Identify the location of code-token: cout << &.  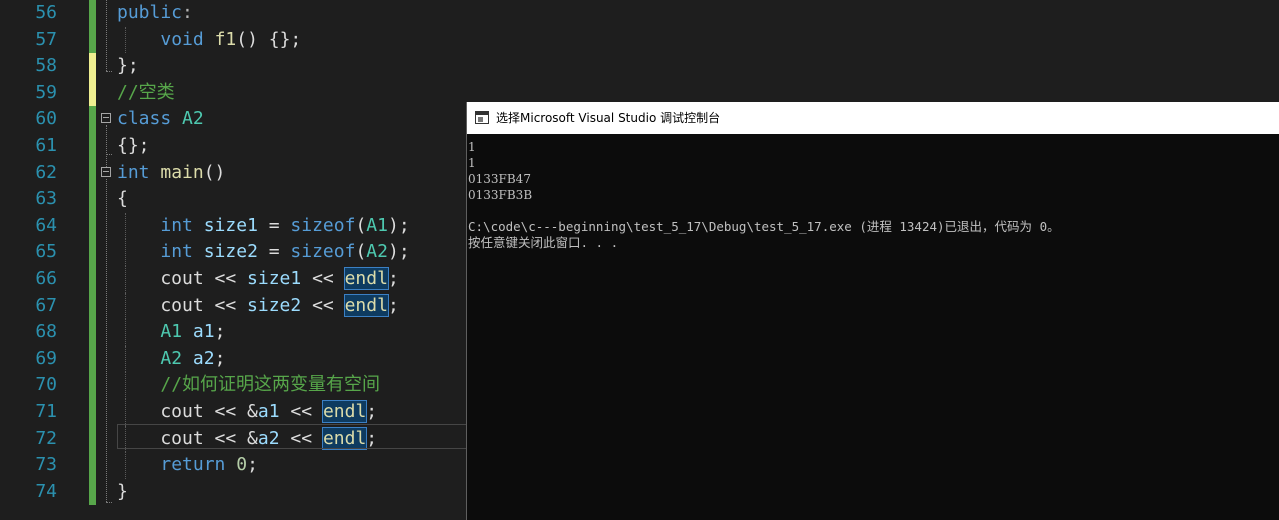
(187, 411).